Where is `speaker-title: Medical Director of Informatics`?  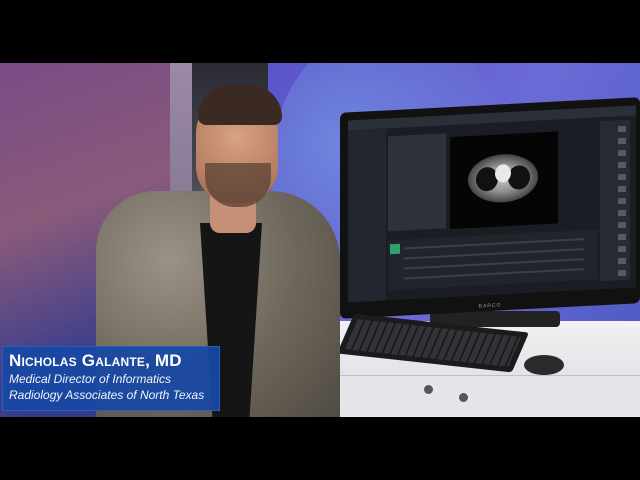 speaker-title: Medical Director of Informatics is located at coordinates (90, 379).